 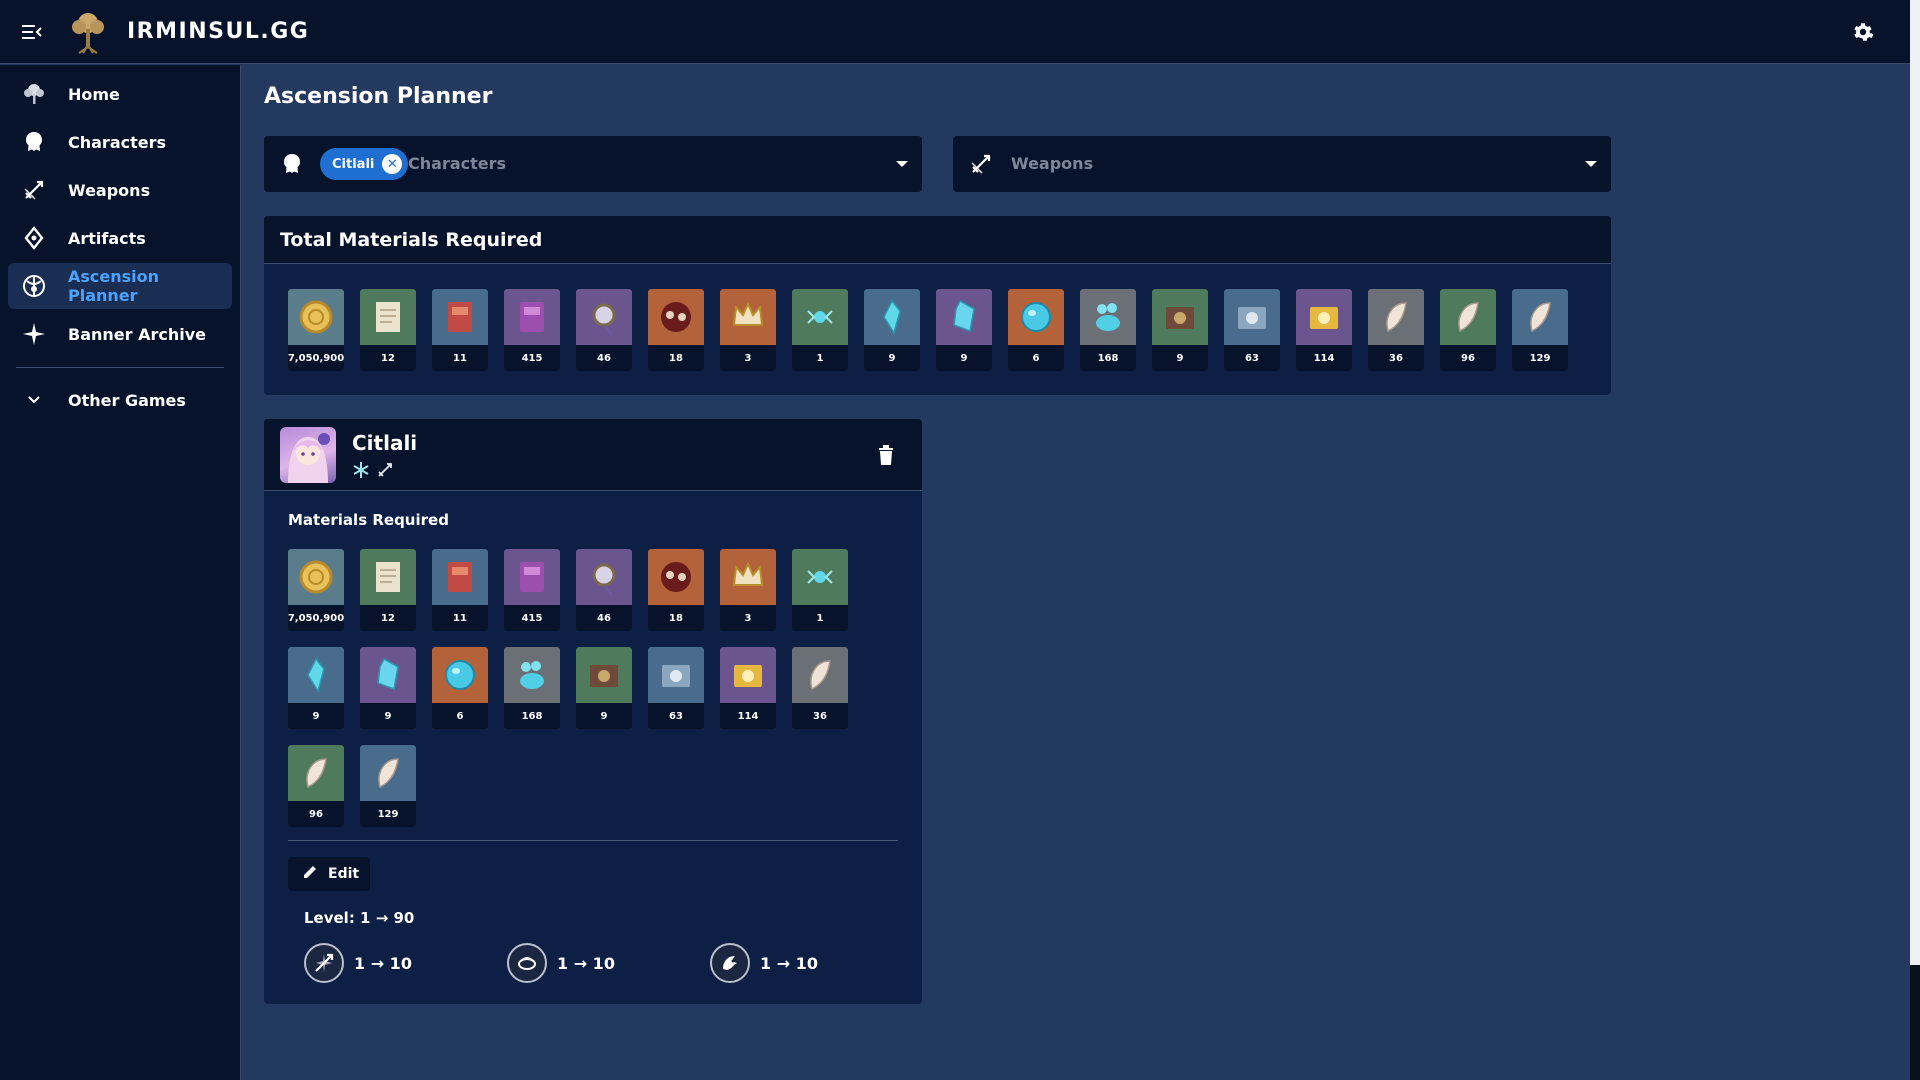 What do you see at coordinates (1915, 540) in the screenshot?
I see `page-scrollbar` at bounding box center [1915, 540].